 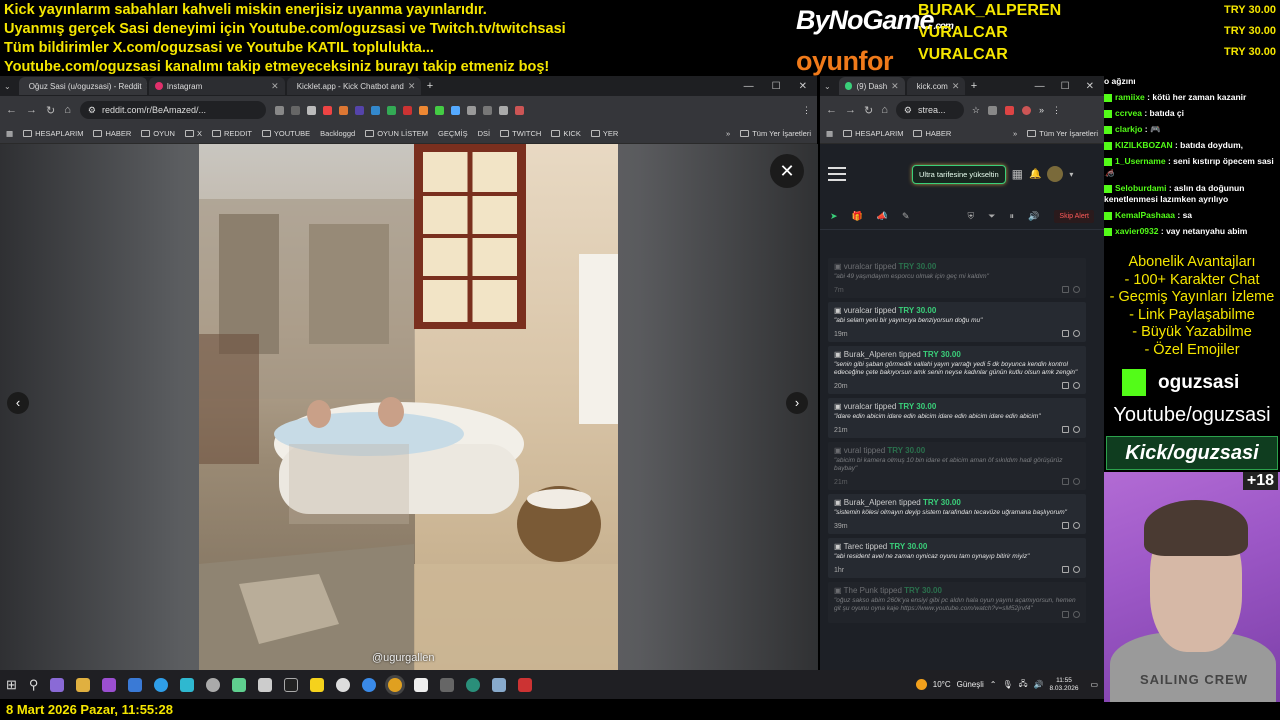 I want to click on tab-kicklet: Kicklet.app - Kick Chatbot and ✕, so click(x=353, y=86).